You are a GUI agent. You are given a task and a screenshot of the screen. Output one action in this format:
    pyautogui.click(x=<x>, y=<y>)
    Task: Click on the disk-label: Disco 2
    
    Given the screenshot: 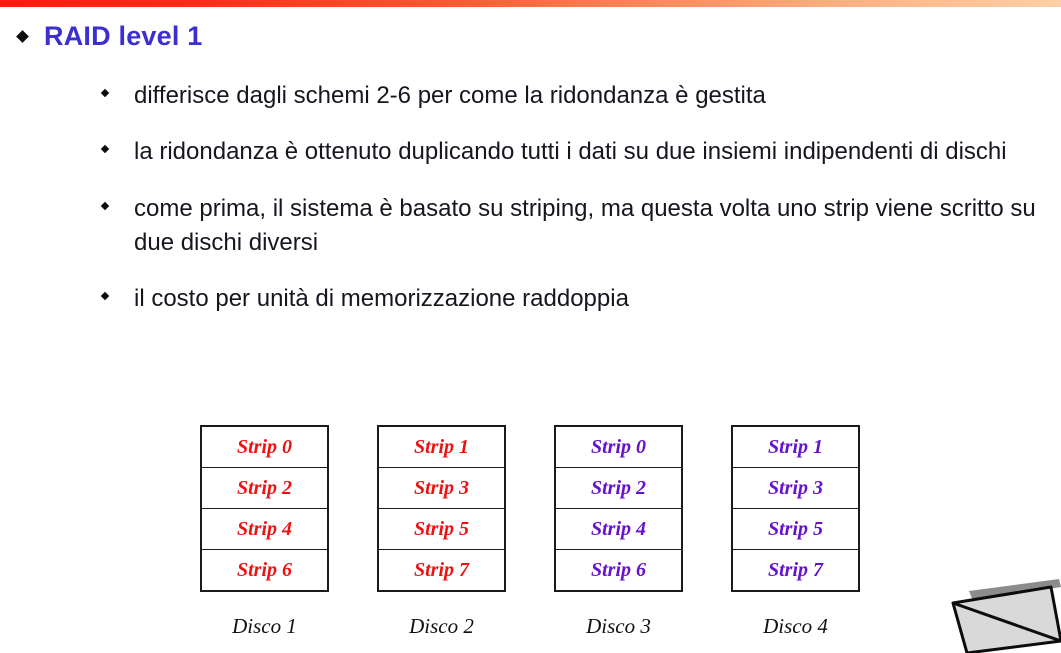 What is the action you would take?
    pyautogui.click(x=441, y=626)
    